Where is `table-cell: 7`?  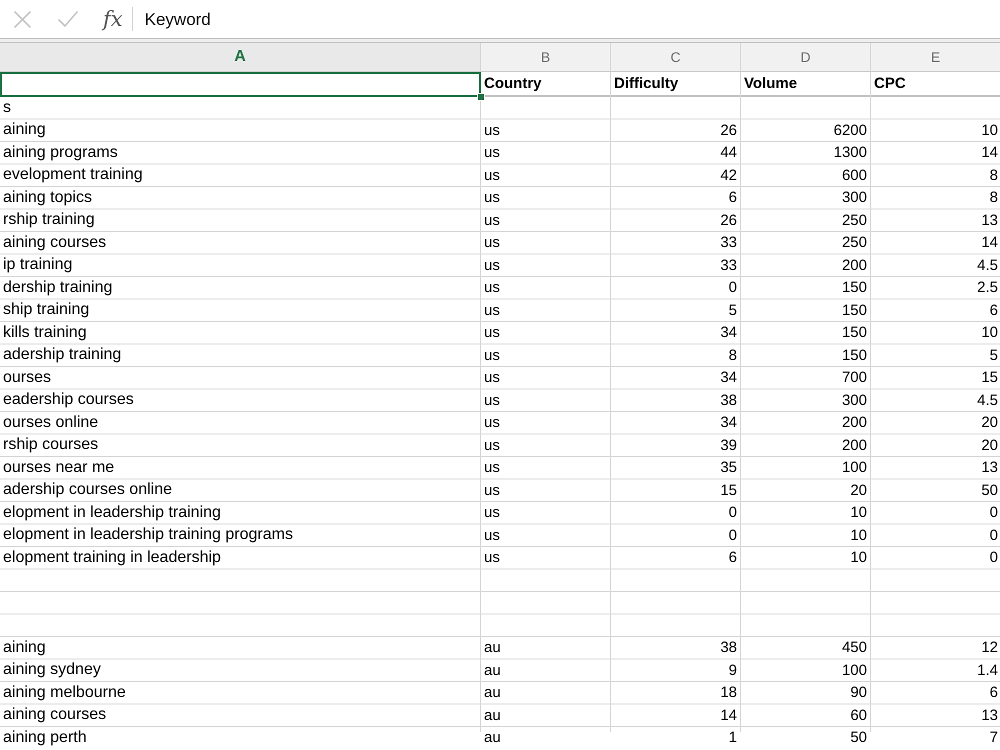
table-cell: 7 is located at coordinates (994, 737).